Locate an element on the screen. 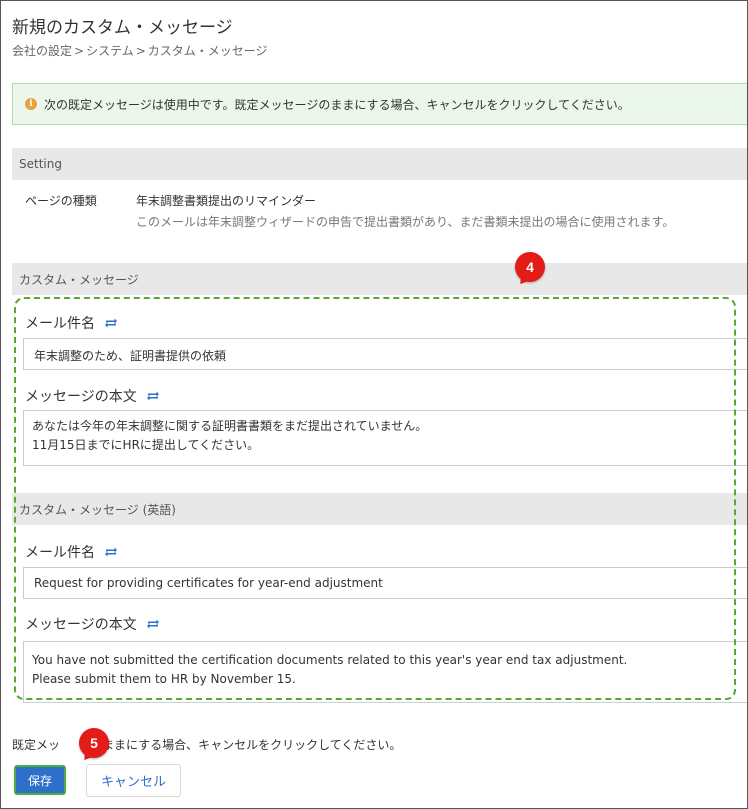 The width and height of the screenshot is (748, 809). breadcrumb: 会社の設定 > システム > カスタム・メッセージ is located at coordinates (140, 50).